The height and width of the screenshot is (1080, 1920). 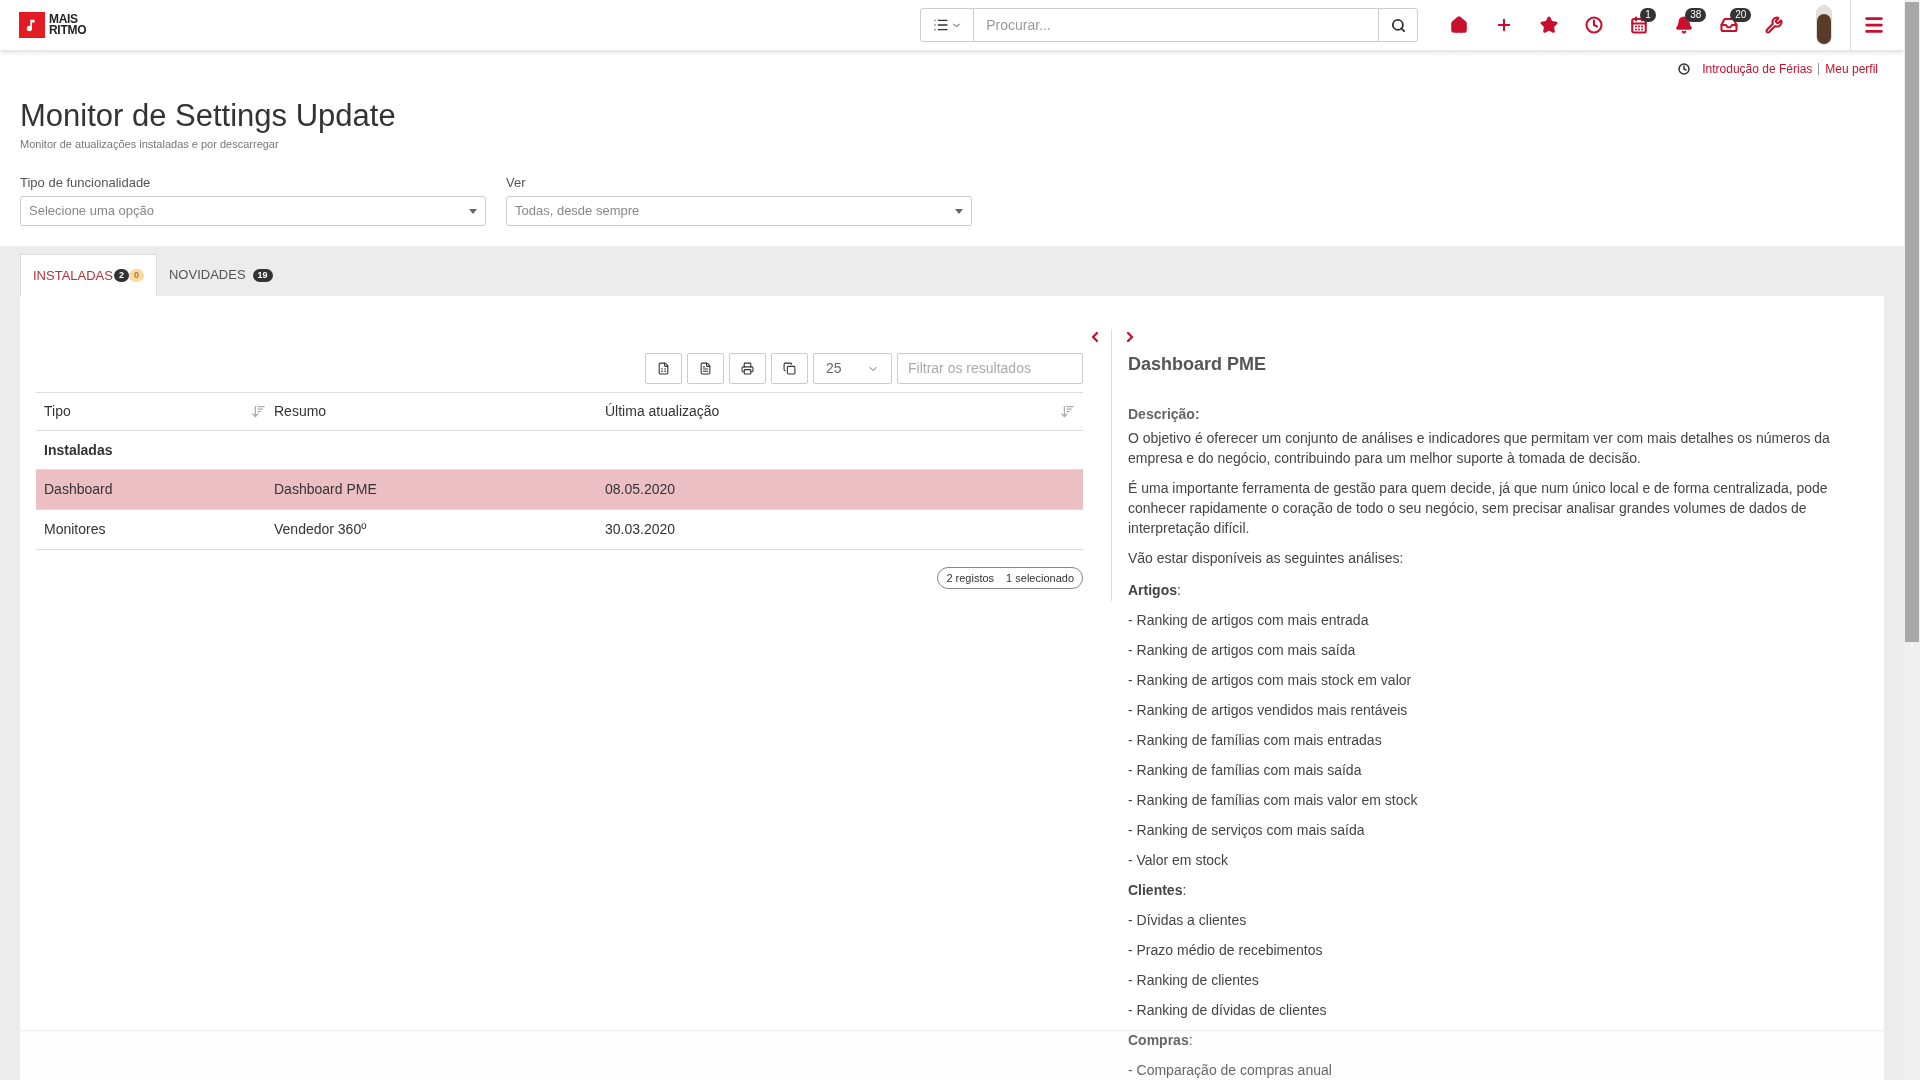 What do you see at coordinates (262, 275) in the screenshot?
I see `count-badge: 19` at bounding box center [262, 275].